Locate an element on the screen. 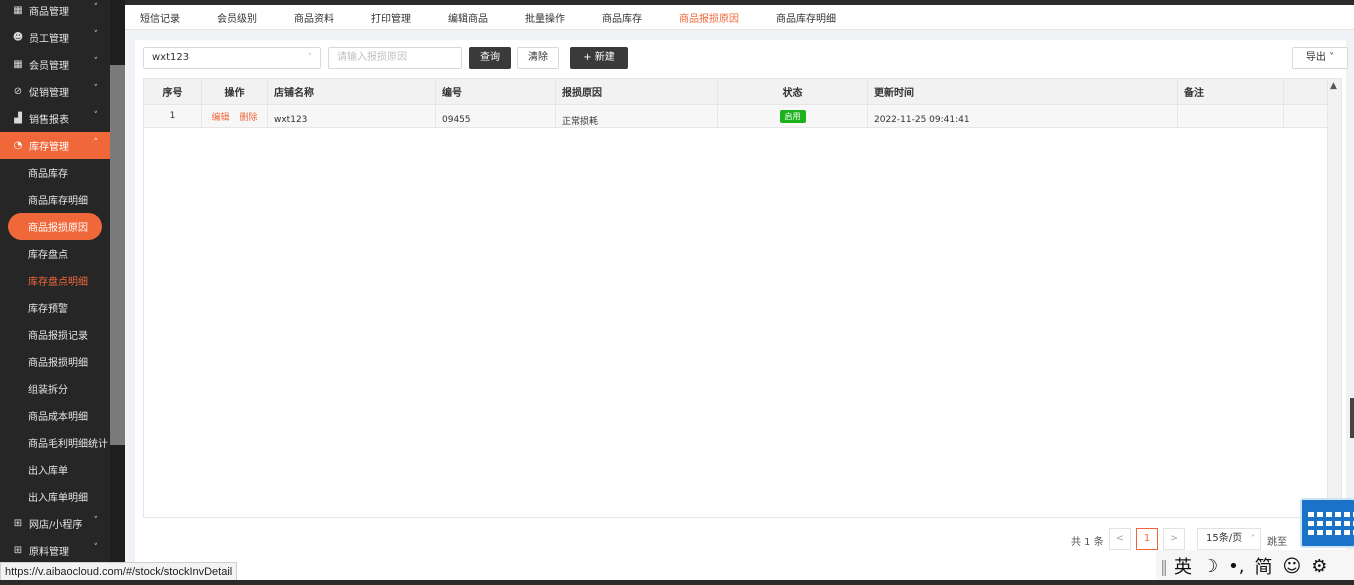 This screenshot has height=585, width=1354. bottom-strip is located at coordinates (677, 582).